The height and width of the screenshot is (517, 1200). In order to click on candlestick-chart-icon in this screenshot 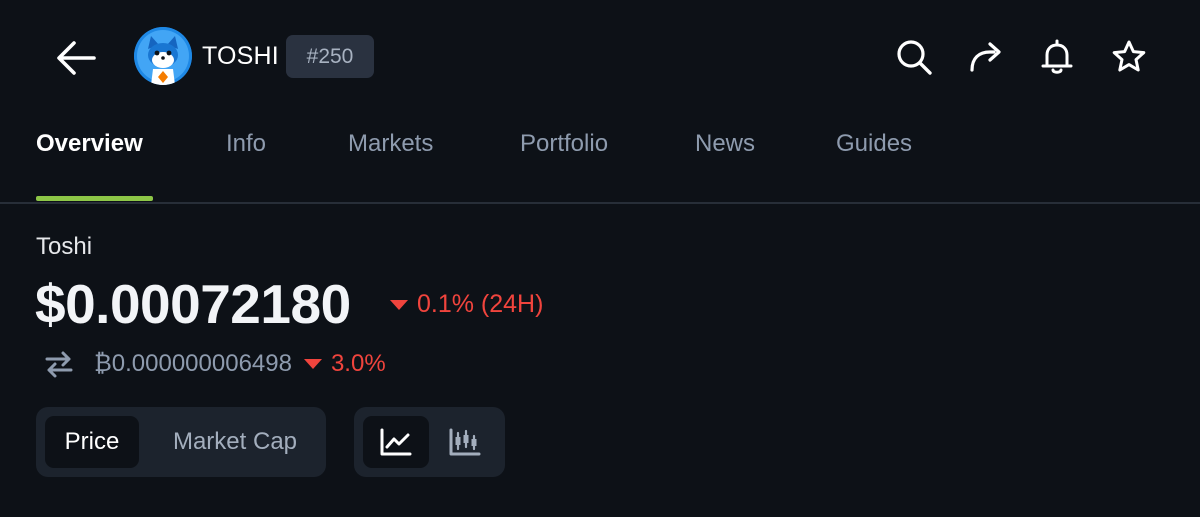, I will do `click(465, 442)`.